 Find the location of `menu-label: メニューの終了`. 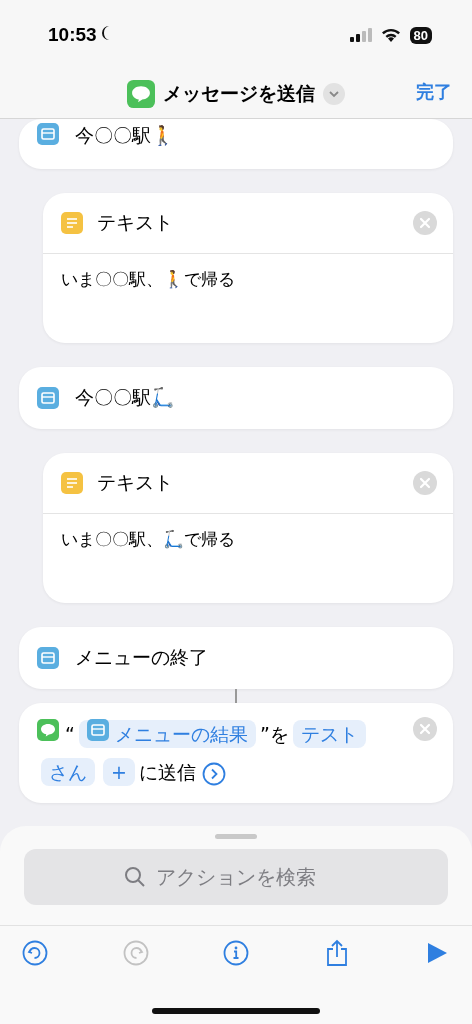

menu-label: メニューの終了 is located at coordinates (141, 657).